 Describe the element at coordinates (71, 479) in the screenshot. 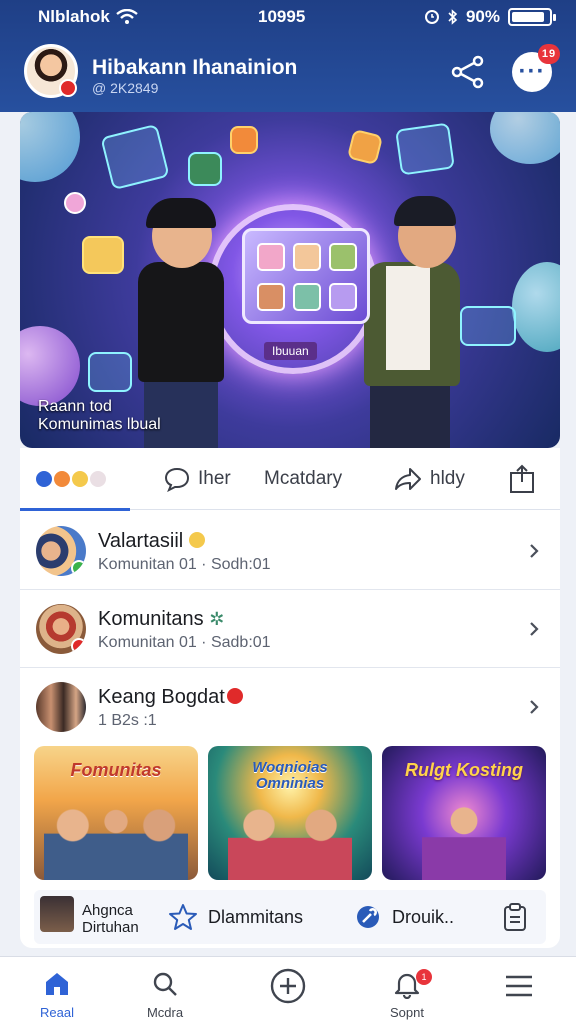

I see `tab-reactions` at that location.